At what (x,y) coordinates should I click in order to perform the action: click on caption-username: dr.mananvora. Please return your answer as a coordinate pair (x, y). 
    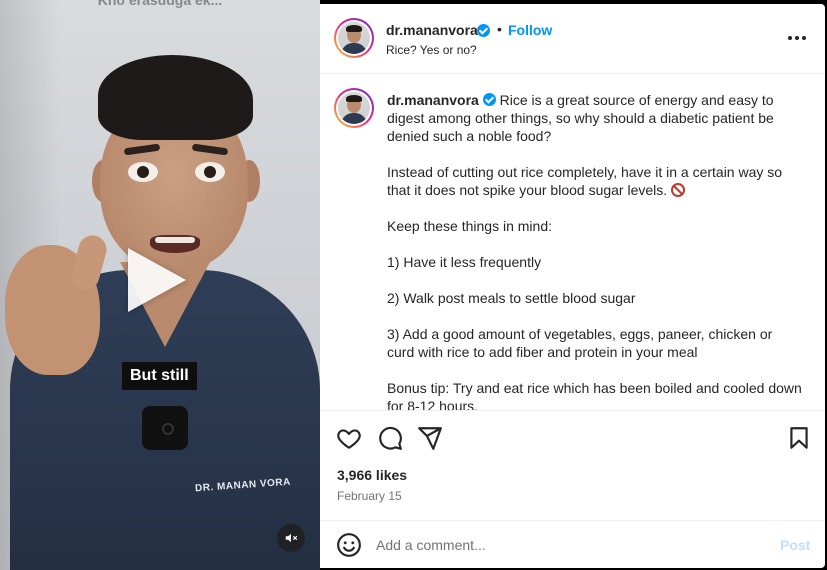
    Looking at the image, I should click on (433, 100).